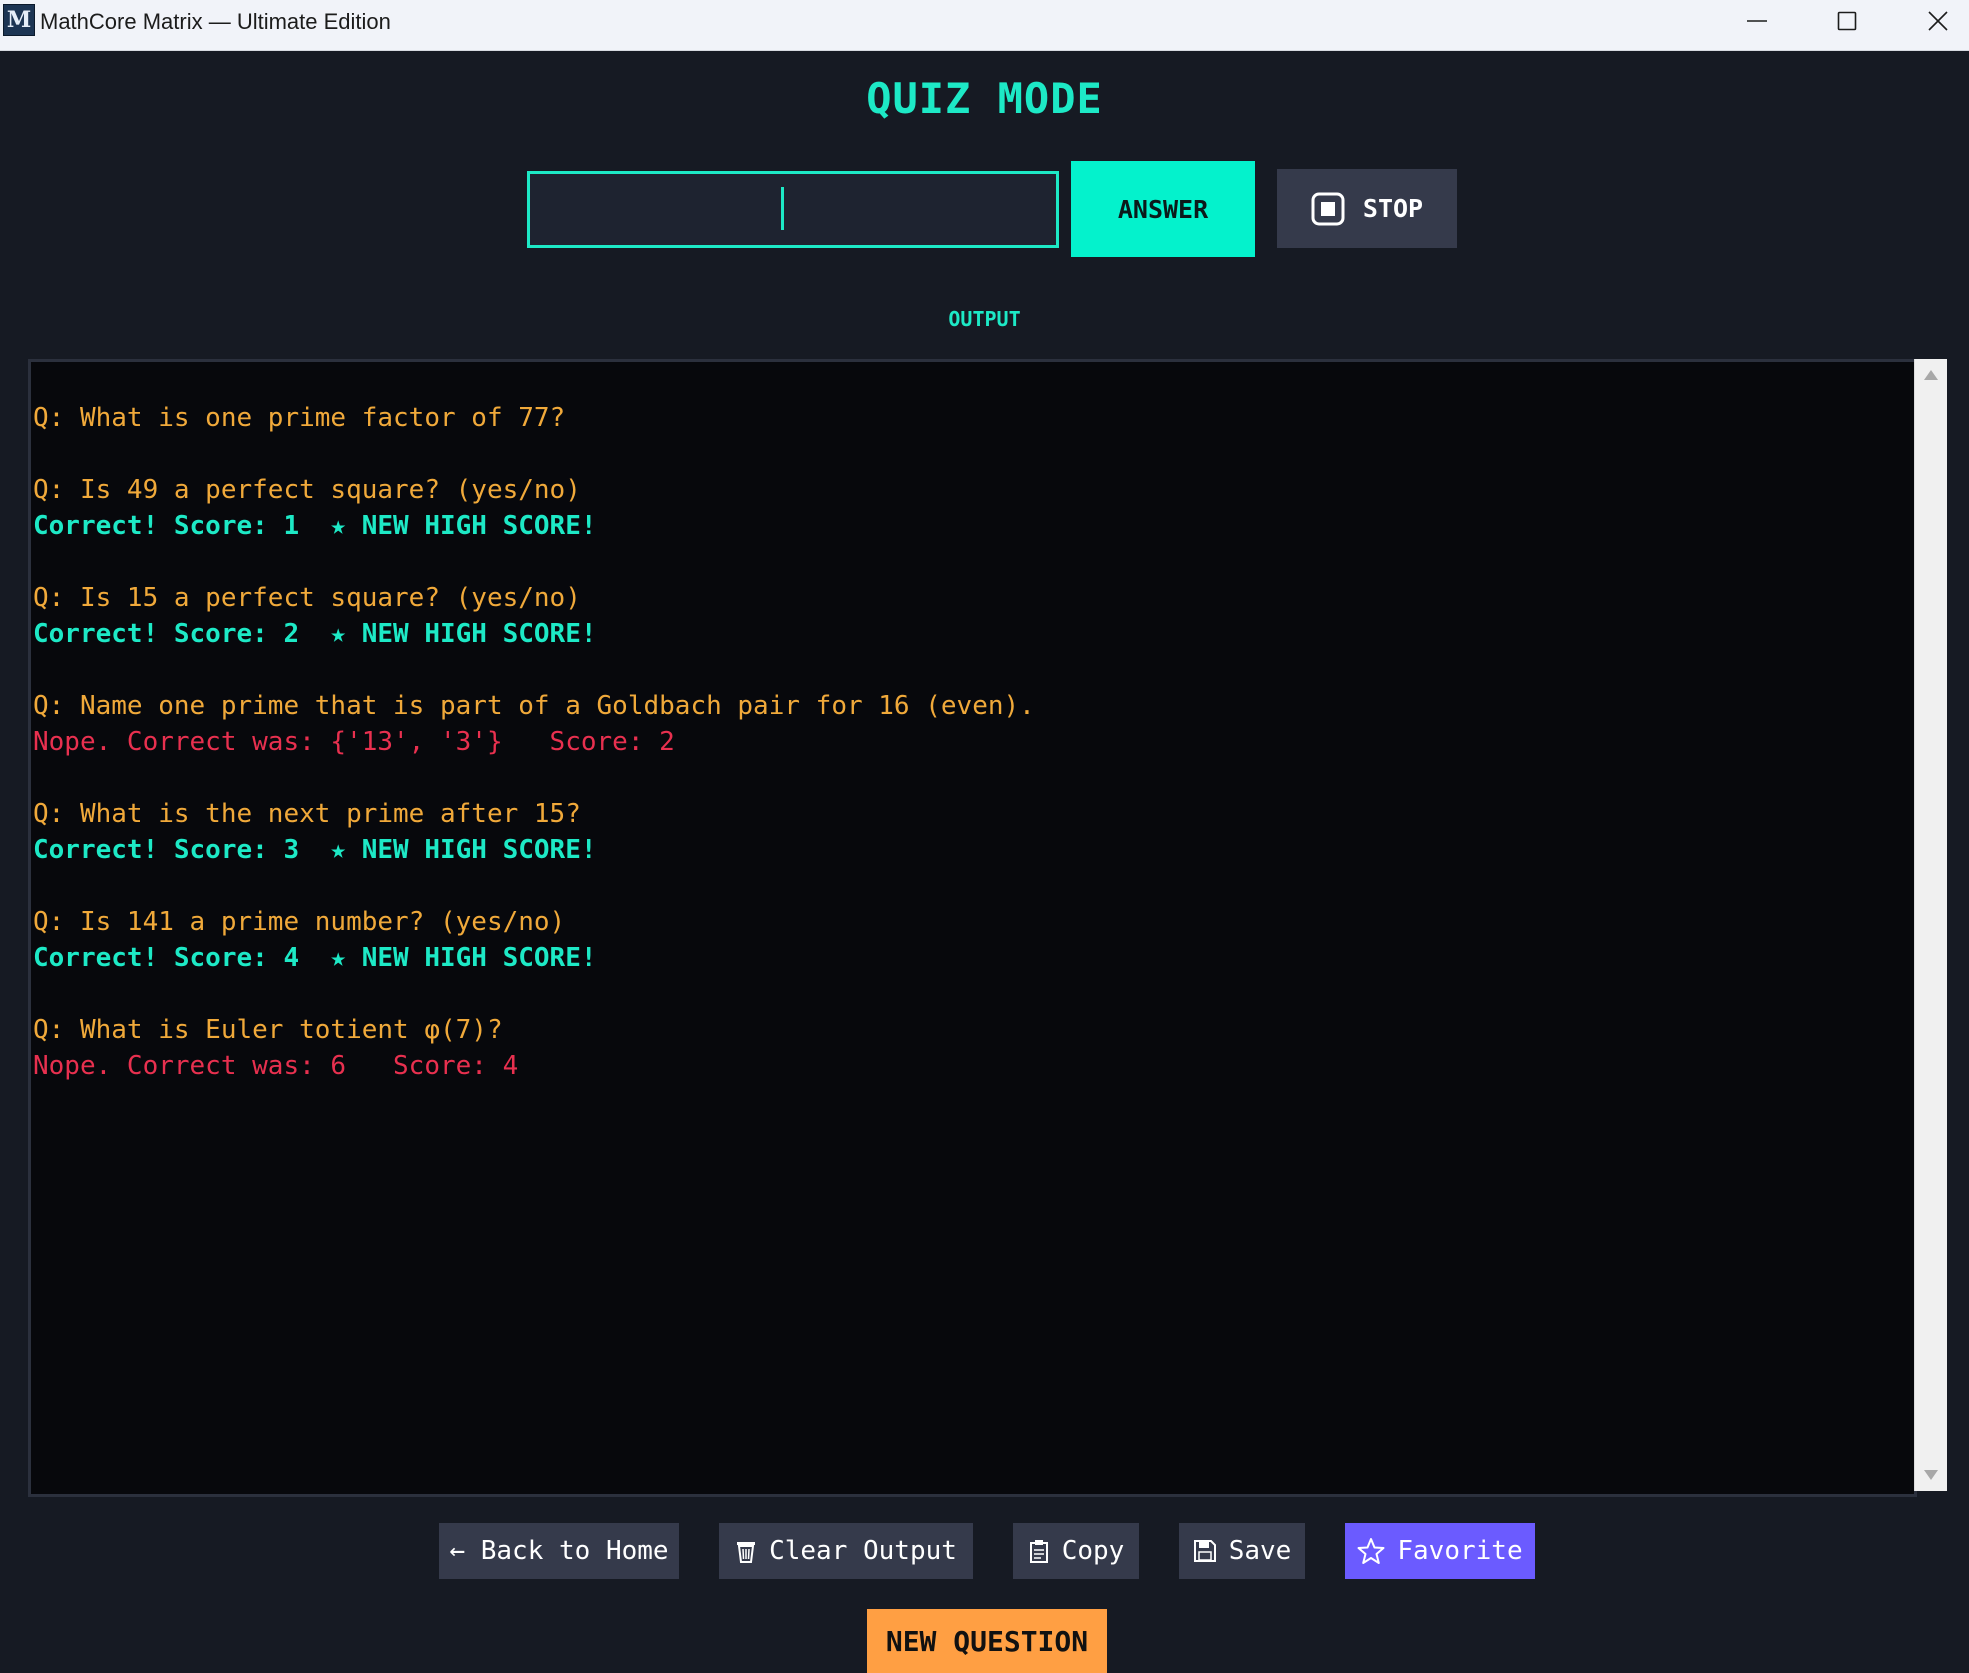  Describe the element at coordinates (1163, 209) in the screenshot. I see `answer-button: ANSWER` at that location.